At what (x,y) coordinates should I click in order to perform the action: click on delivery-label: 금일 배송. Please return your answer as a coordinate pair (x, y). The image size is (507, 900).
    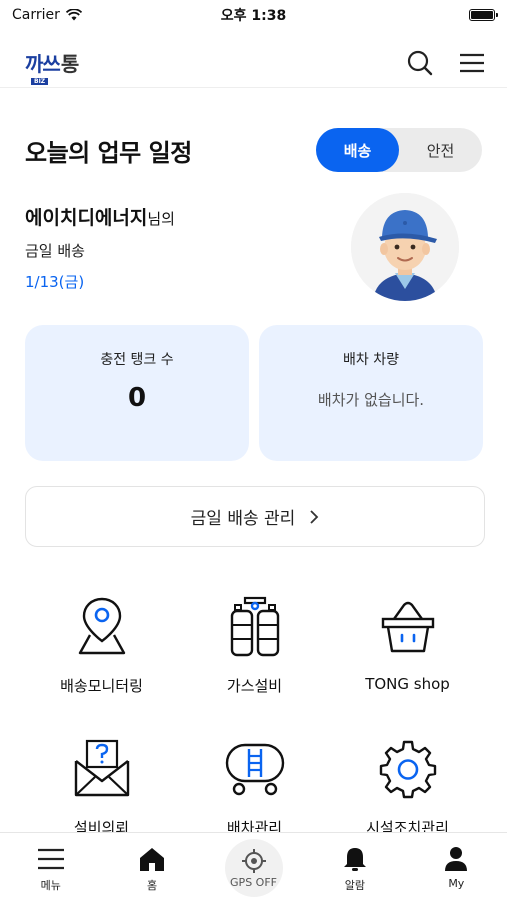
    Looking at the image, I should click on (55, 251).